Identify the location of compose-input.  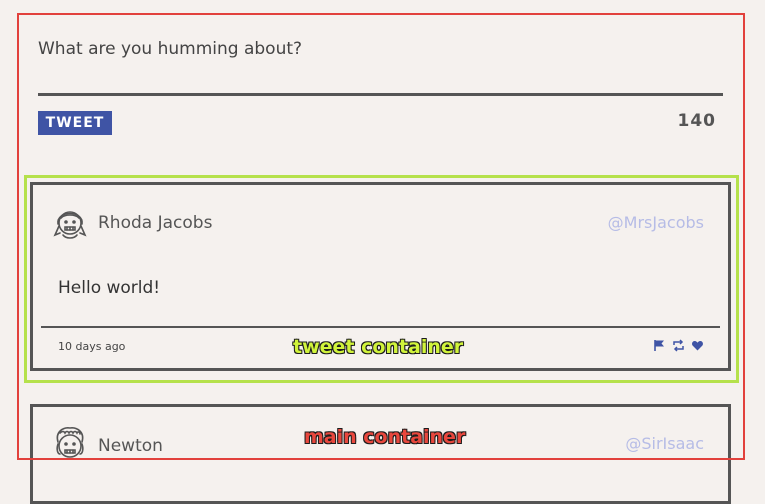
(380, 65).